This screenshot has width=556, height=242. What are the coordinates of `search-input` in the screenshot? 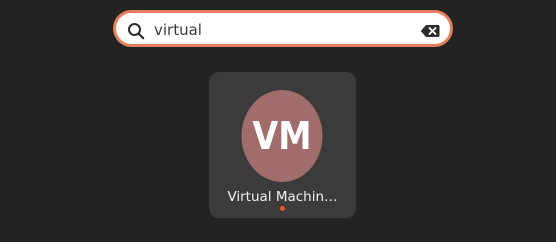 It's located at (284, 30).